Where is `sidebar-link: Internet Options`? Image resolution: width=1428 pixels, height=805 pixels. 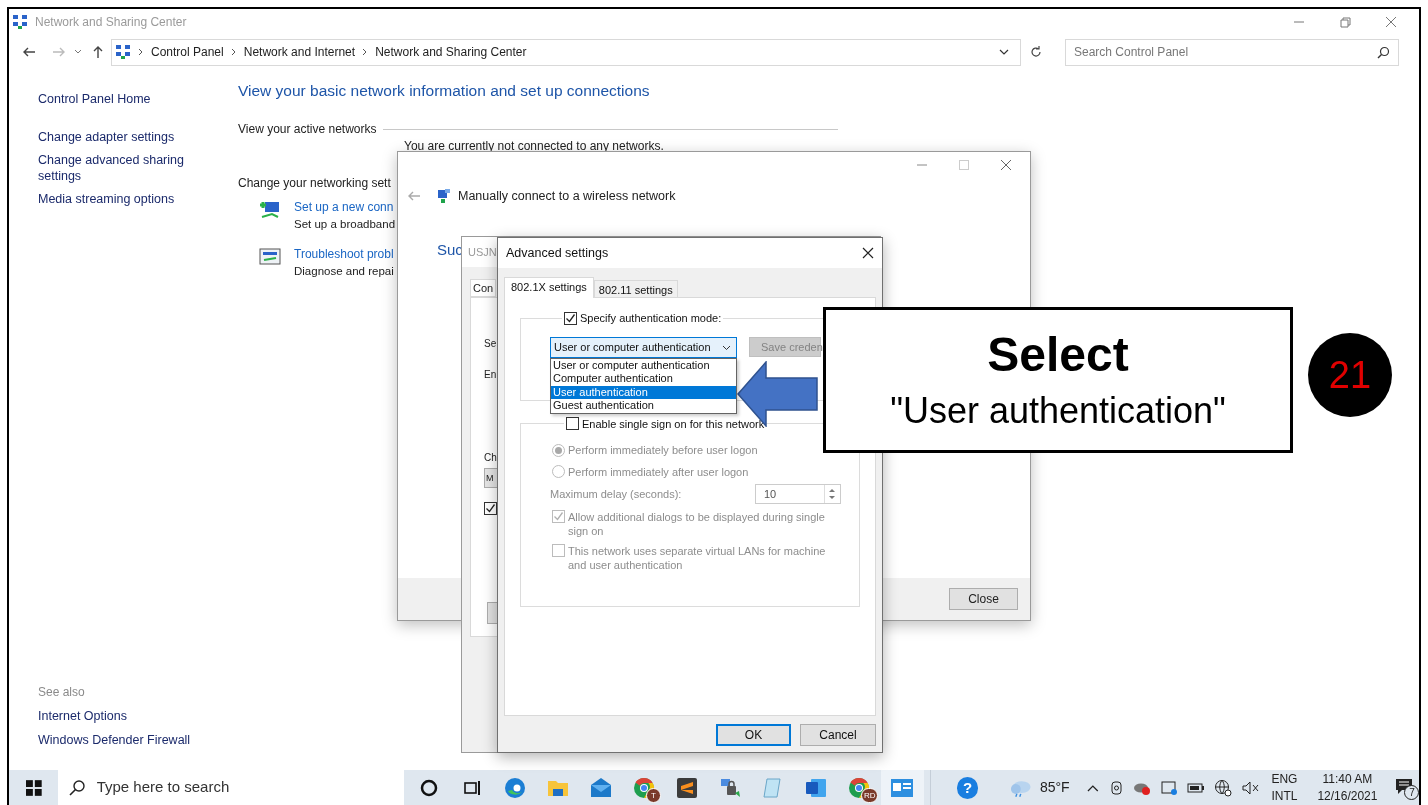
sidebar-link: Internet Options is located at coordinates (138, 716).